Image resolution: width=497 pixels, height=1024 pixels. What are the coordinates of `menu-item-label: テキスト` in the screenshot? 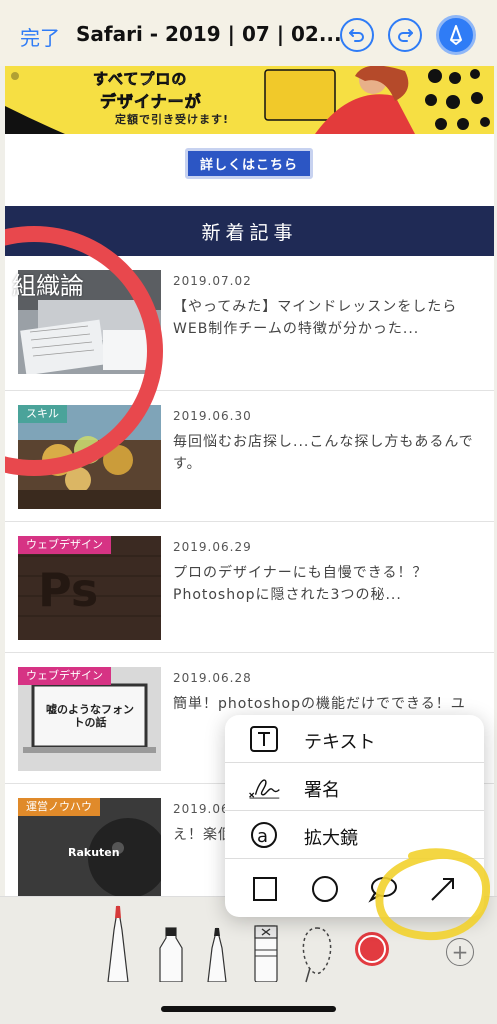 It's located at (340, 742).